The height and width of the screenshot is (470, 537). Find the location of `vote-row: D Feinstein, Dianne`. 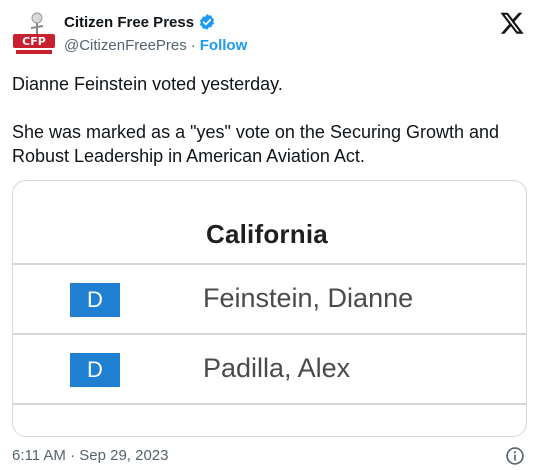

vote-row: D Feinstein, Dianne is located at coordinates (269, 299).